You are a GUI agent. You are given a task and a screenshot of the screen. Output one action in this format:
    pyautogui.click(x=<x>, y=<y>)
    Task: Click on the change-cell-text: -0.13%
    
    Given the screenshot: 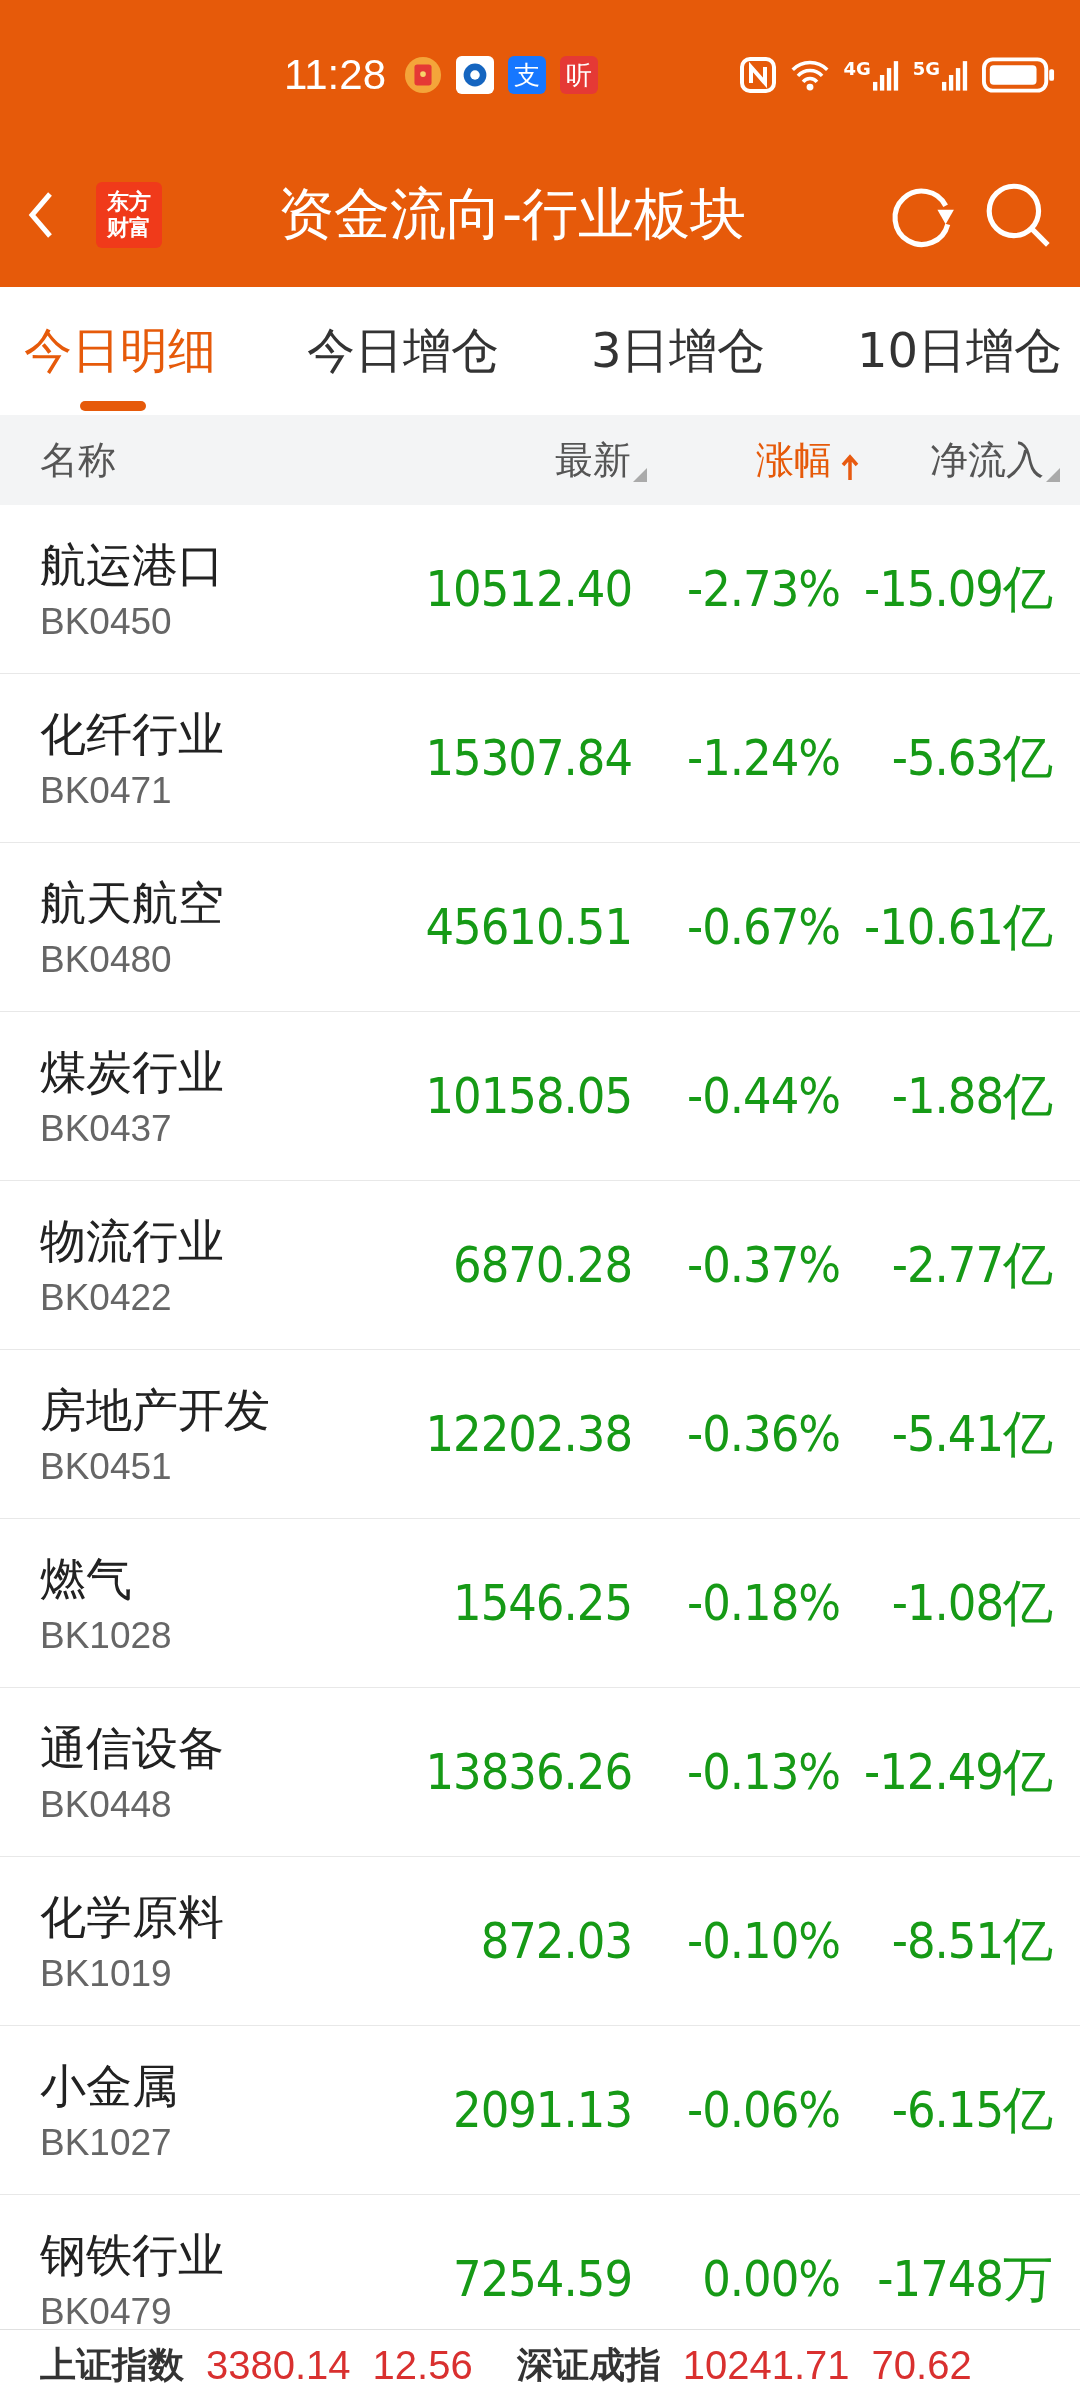 What is the action you would take?
    pyautogui.click(x=762, y=1772)
    